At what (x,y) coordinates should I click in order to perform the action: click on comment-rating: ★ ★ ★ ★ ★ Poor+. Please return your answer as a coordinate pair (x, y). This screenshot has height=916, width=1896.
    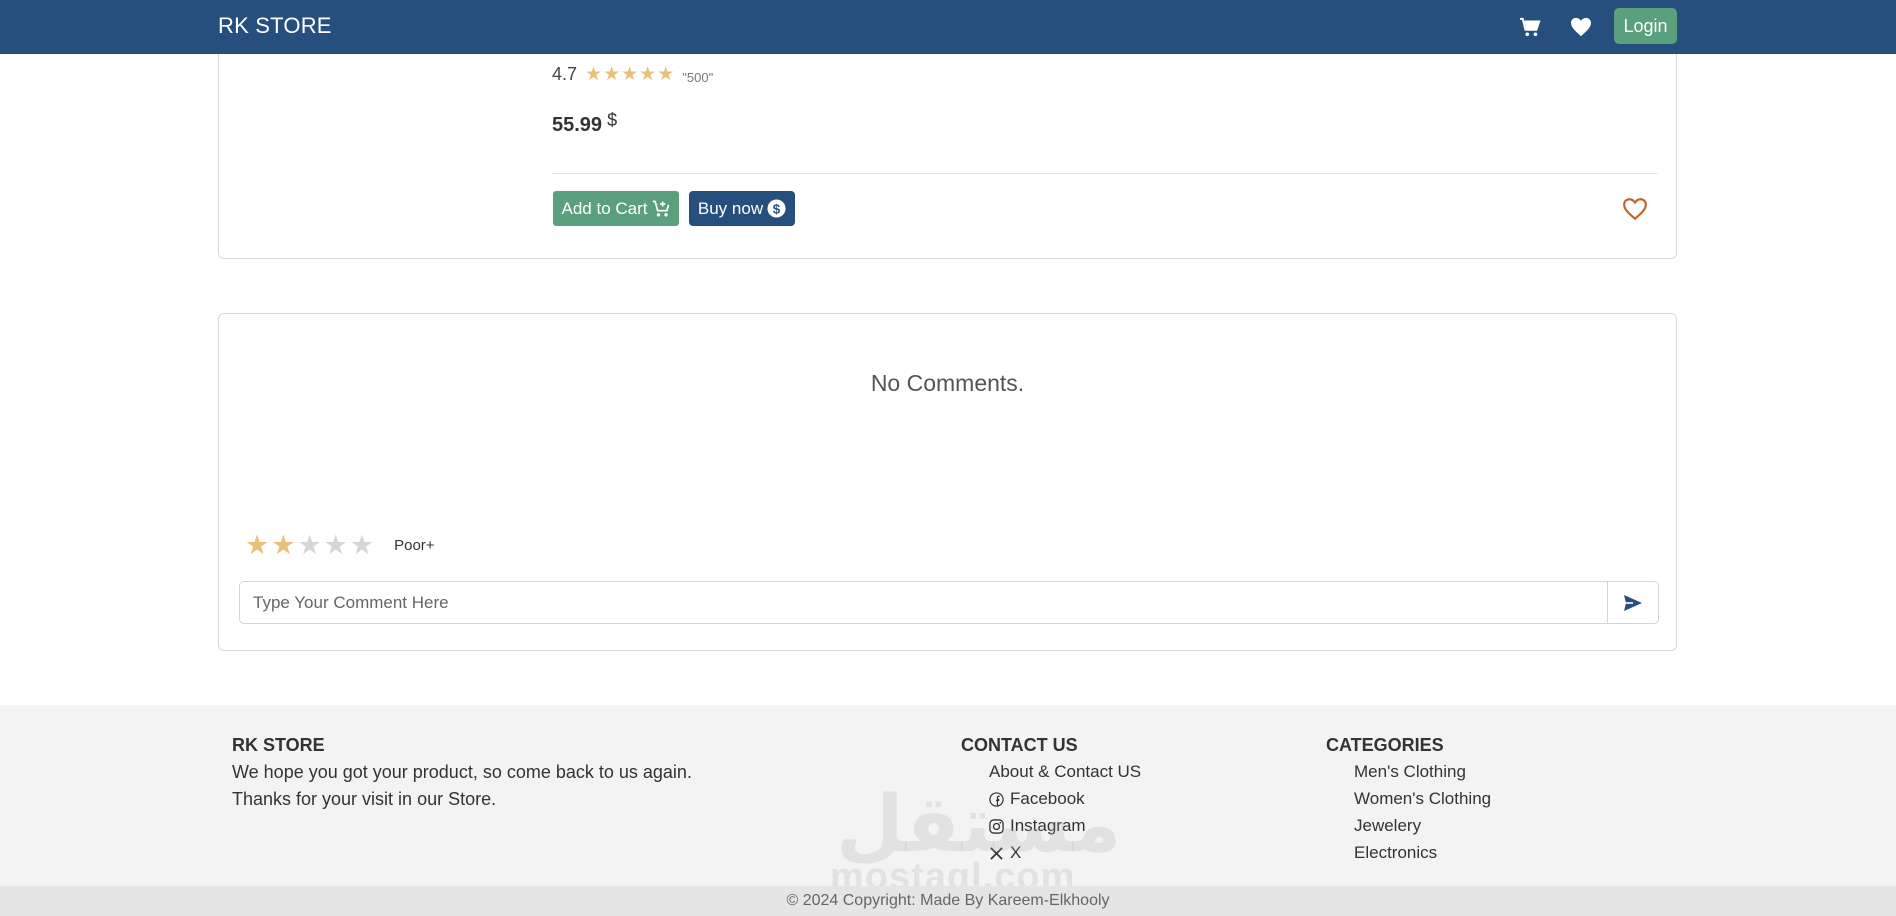
    Looking at the image, I should click on (340, 545).